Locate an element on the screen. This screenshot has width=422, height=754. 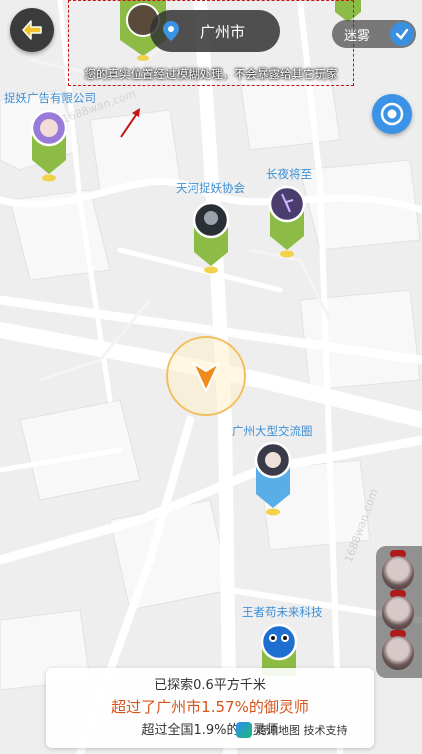
arrow-left-icon is located at coordinates (32, 30).